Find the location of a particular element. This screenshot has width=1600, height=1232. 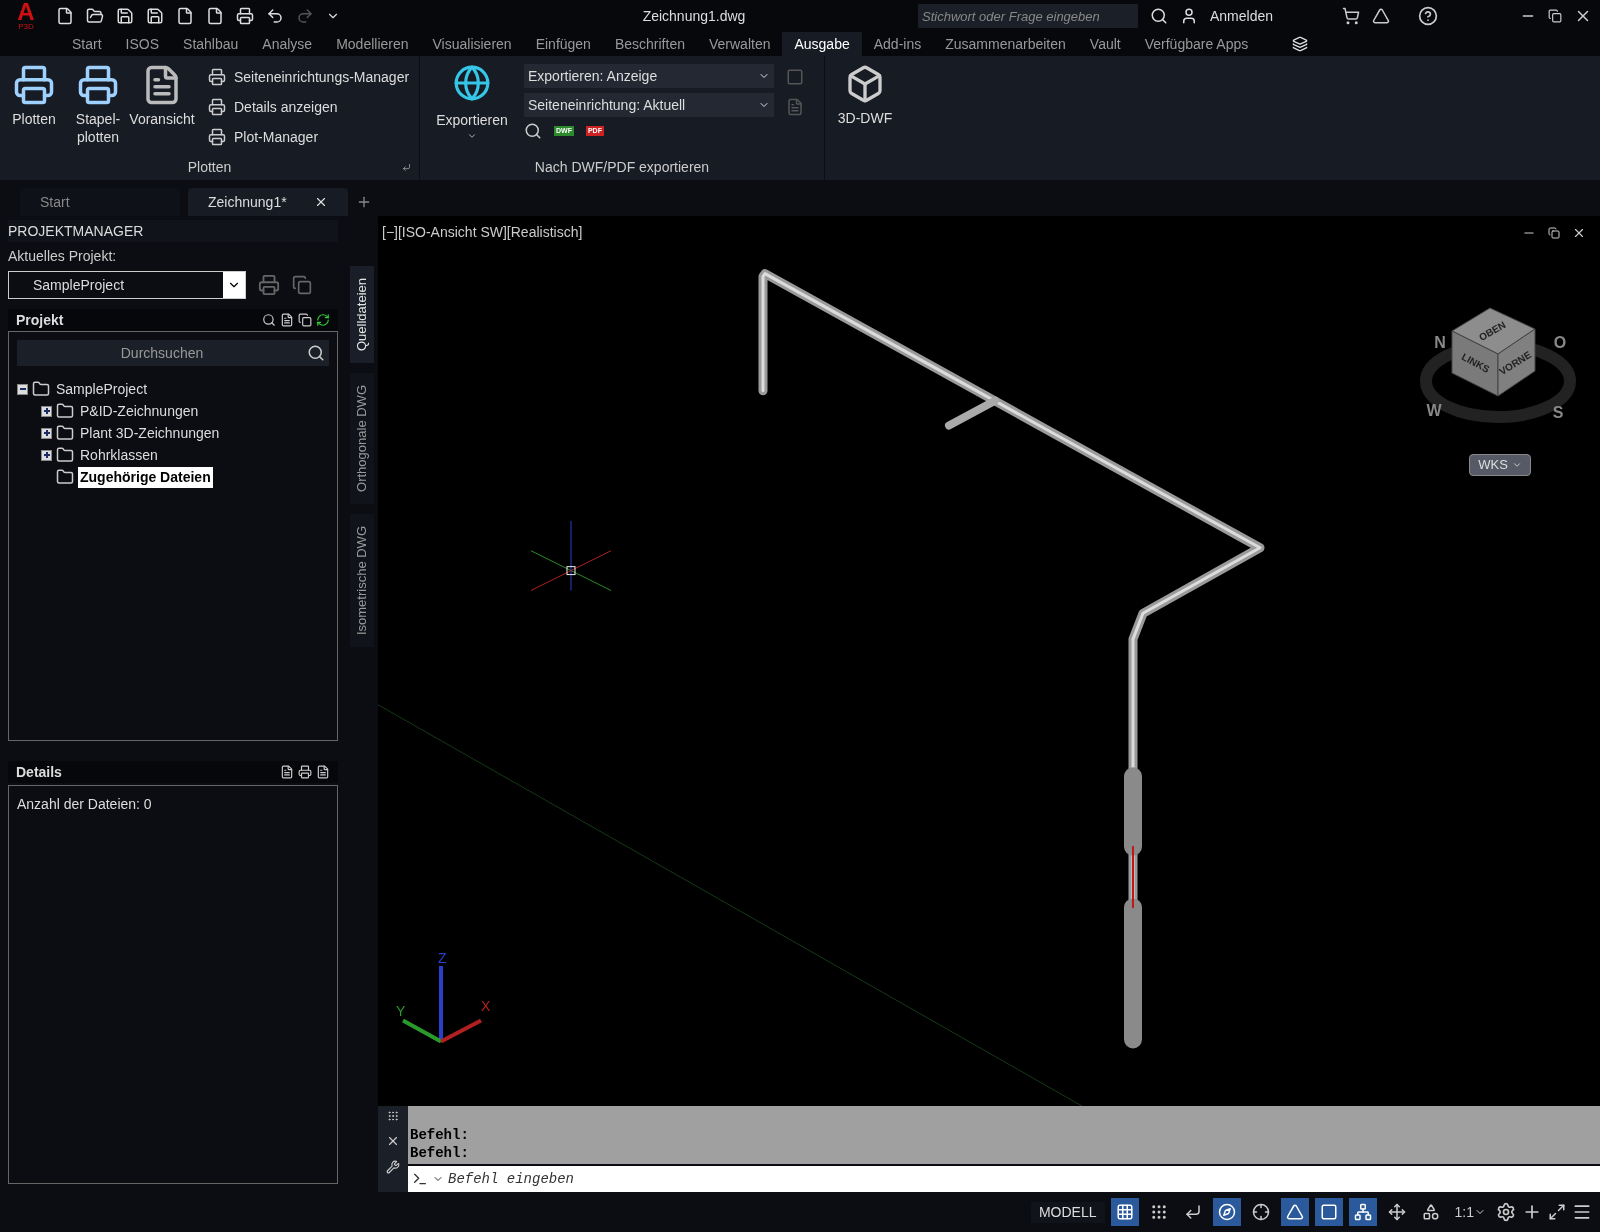

ribbon-tab: ISOS is located at coordinates (142, 44).